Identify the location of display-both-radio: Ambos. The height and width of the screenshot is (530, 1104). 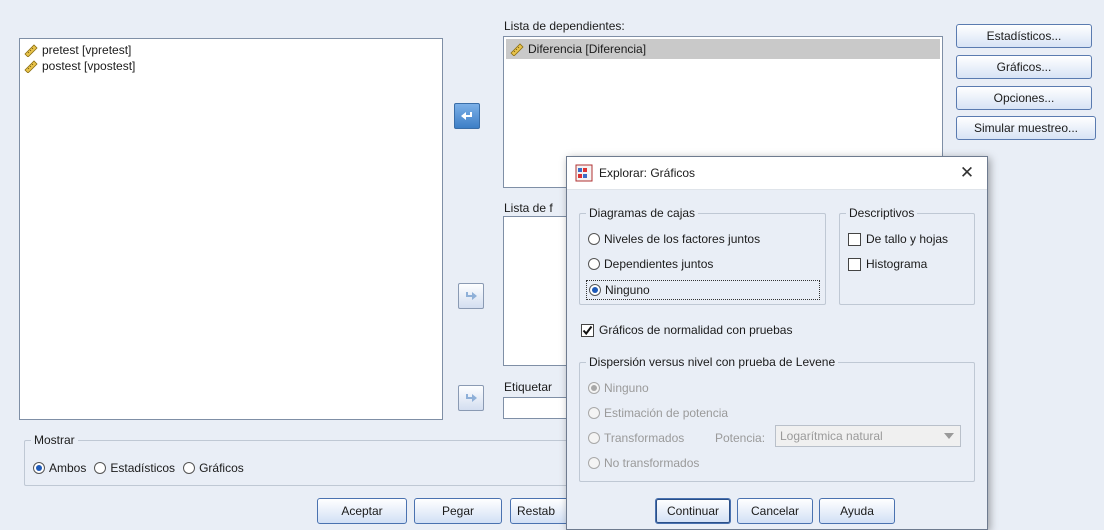
(59, 468).